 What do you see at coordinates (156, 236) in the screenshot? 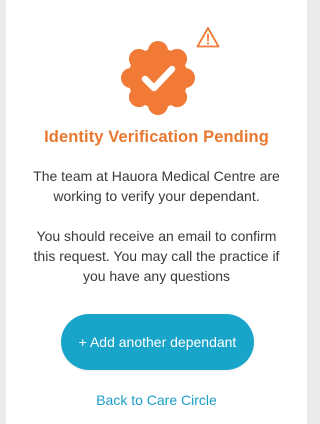
I see `status-info-line: You should receive an email to confirm` at bounding box center [156, 236].